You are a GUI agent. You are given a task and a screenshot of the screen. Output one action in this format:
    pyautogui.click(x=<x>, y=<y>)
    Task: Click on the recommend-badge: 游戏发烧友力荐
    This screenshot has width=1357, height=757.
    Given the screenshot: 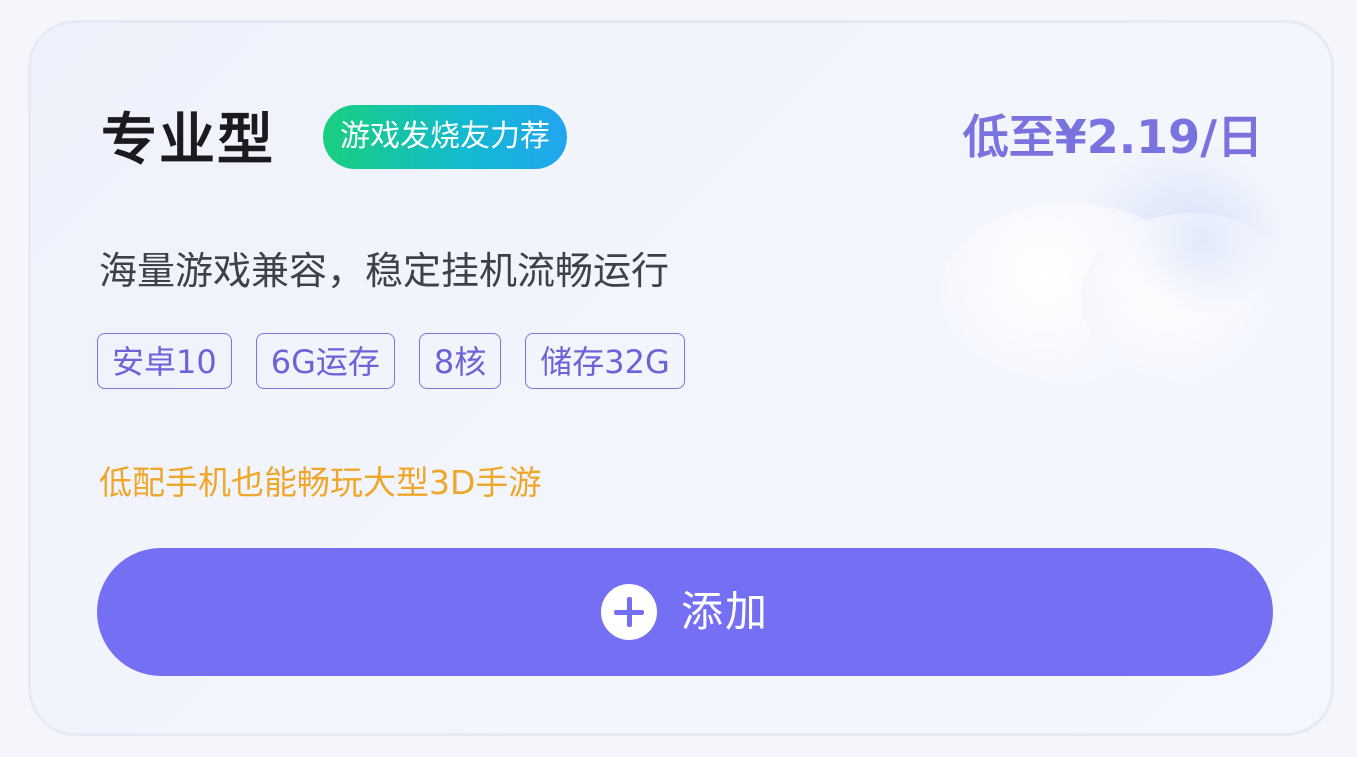 What is the action you would take?
    pyautogui.click(x=445, y=137)
    